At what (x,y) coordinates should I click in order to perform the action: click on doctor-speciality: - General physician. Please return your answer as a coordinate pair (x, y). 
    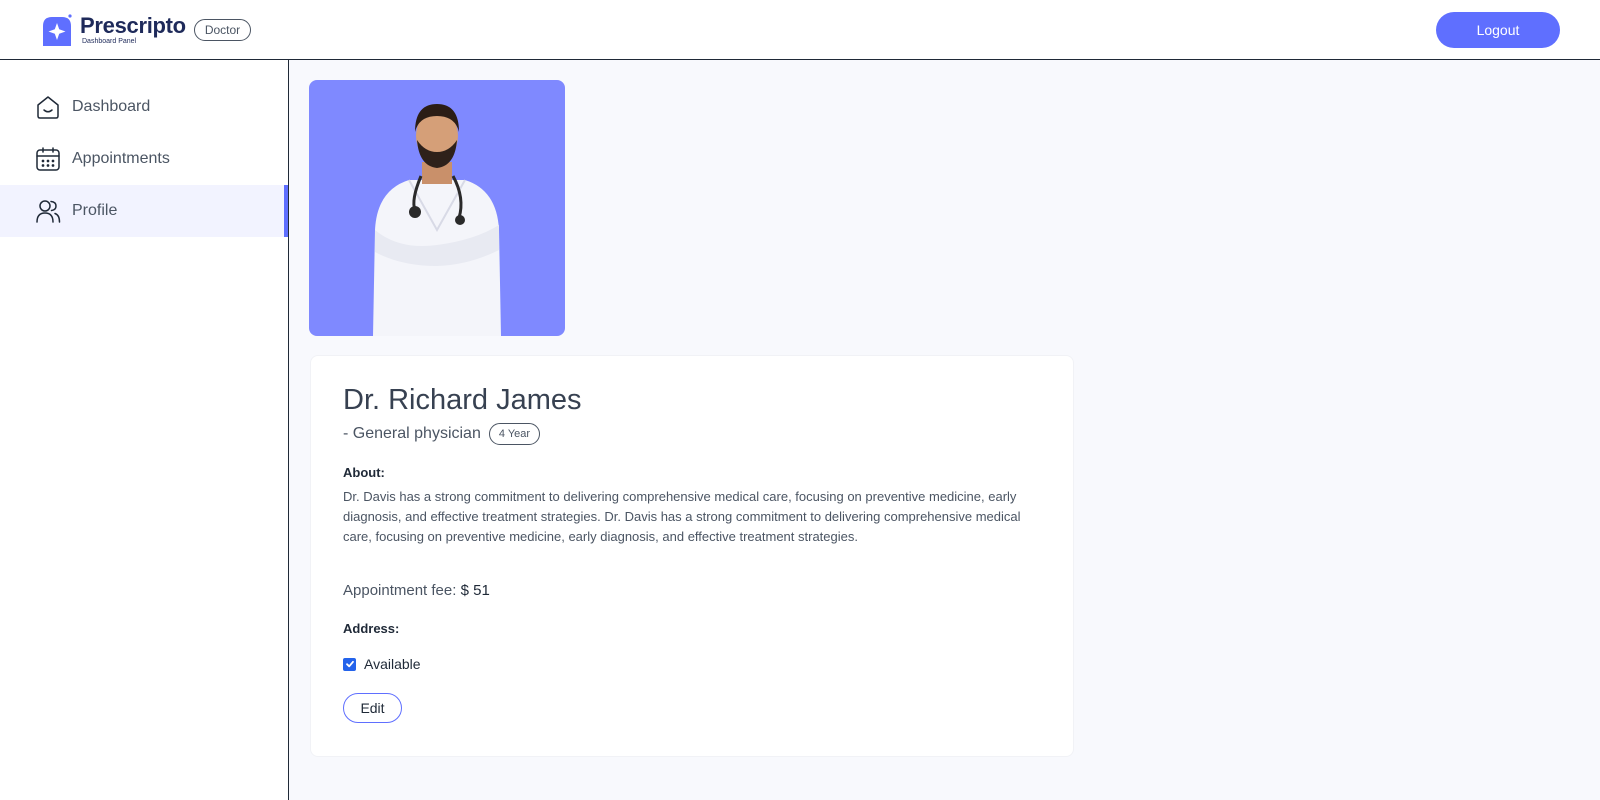
    Looking at the image, I should click on (412, 433).